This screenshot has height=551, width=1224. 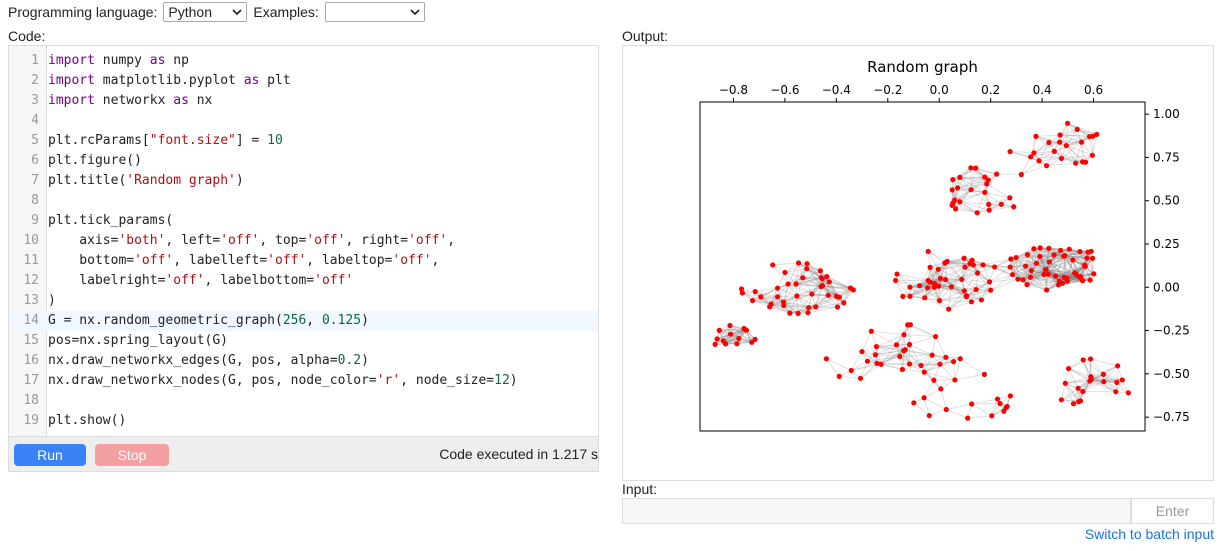 What do you see at coordinates (1171, 374) in the screenshot?
I see `y-tick-label: −0.50` at bounding box center [1171, 374].